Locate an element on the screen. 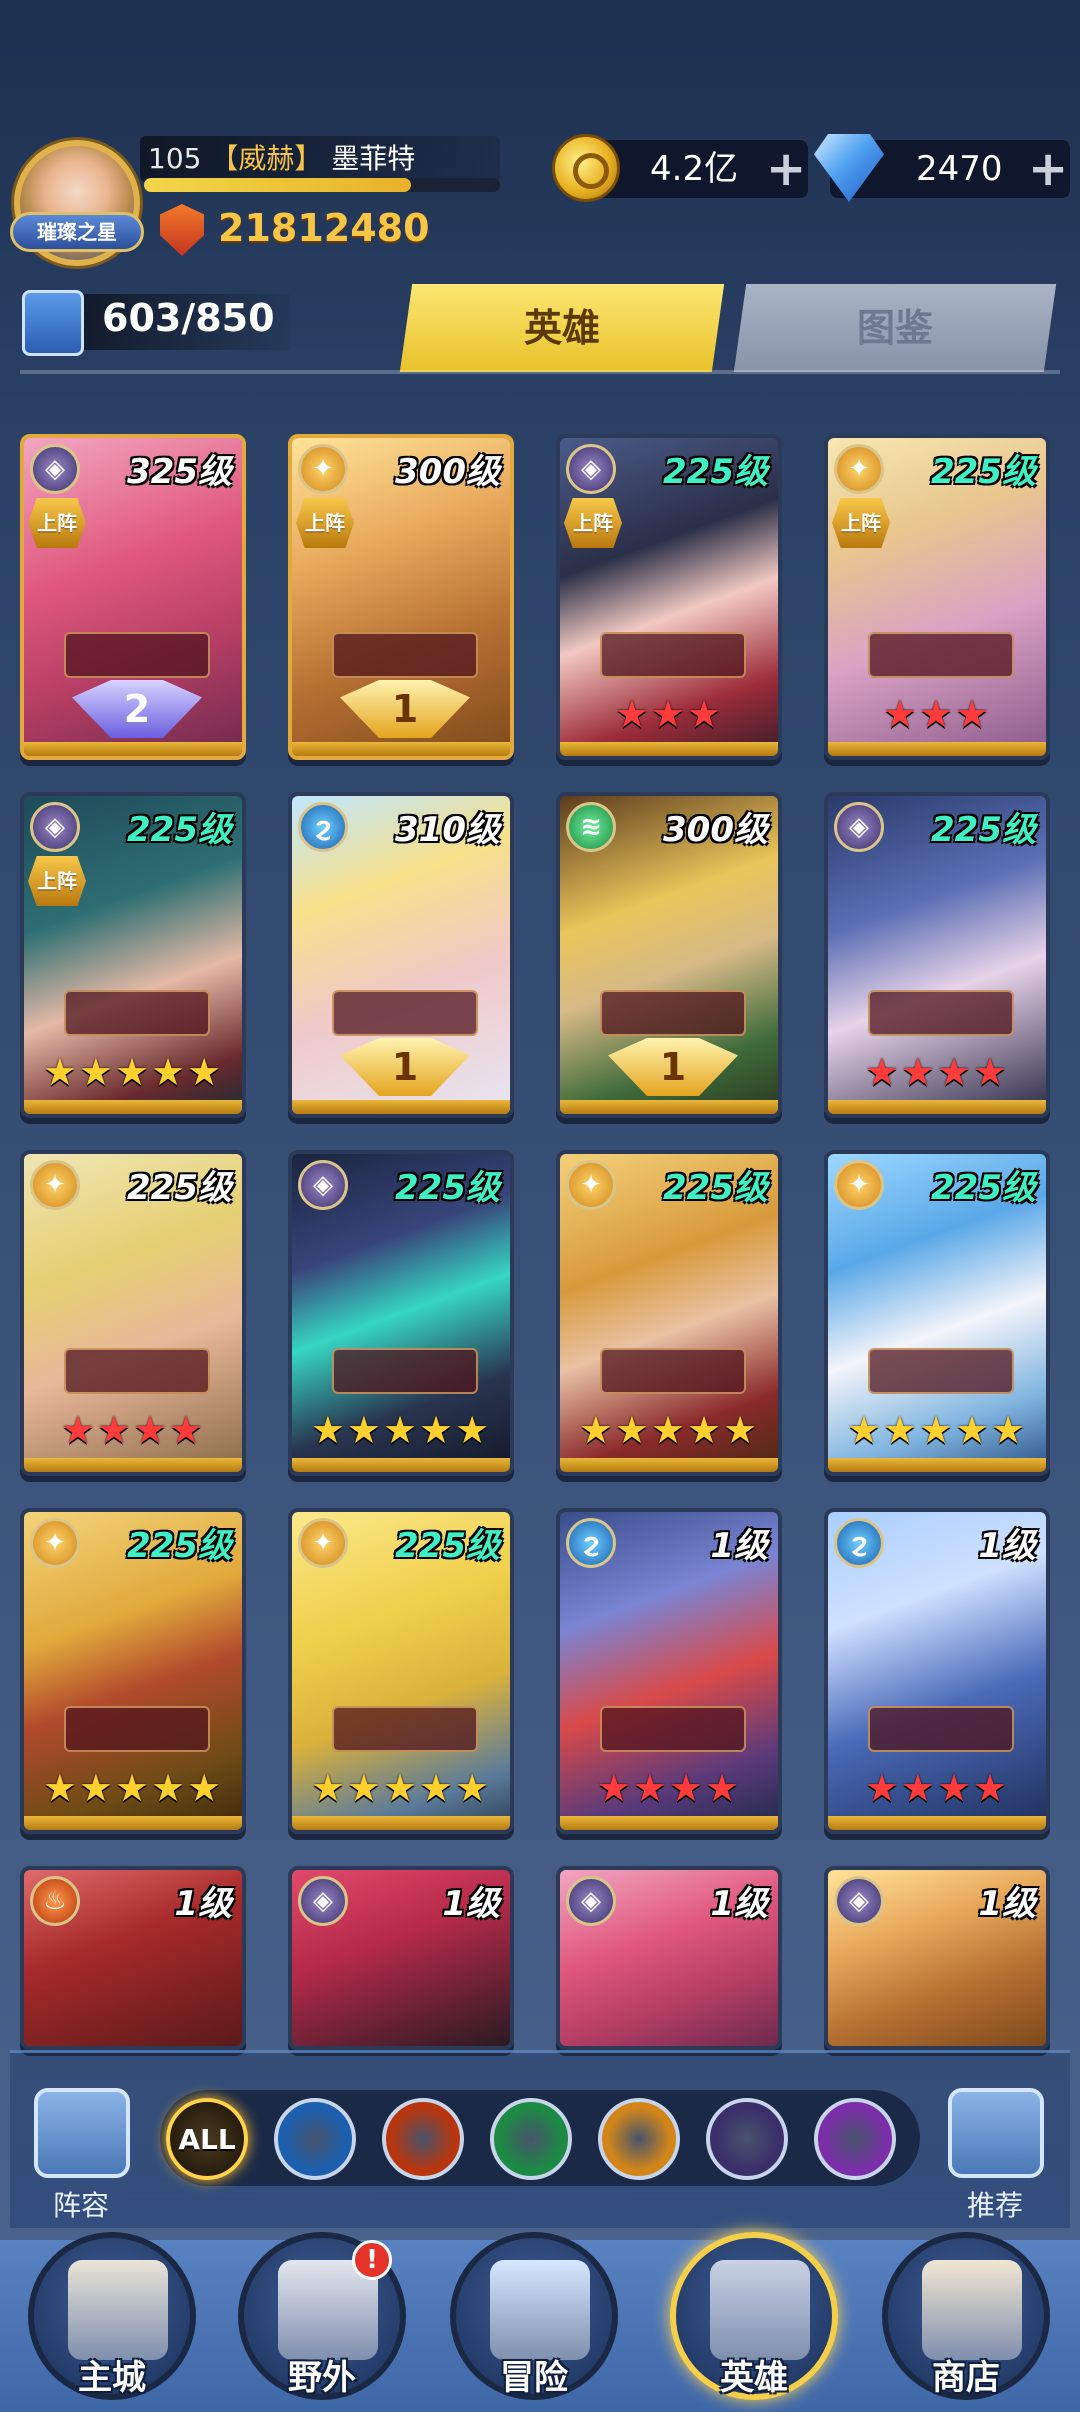  hero-card: ✦ 225级 ★★★★ is located at coordinates (133, 1313).